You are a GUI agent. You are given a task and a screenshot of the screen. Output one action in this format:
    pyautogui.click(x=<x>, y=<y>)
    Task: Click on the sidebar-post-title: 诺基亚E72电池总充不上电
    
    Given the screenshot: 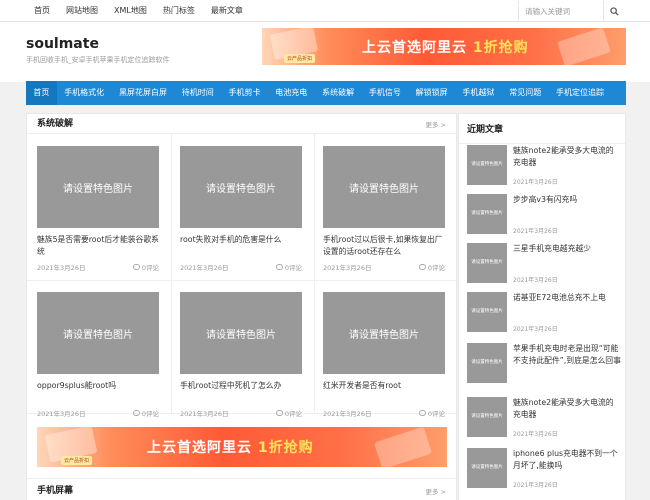 What is the action you would take?
    pyautogui.click(x=567, y=298)
    